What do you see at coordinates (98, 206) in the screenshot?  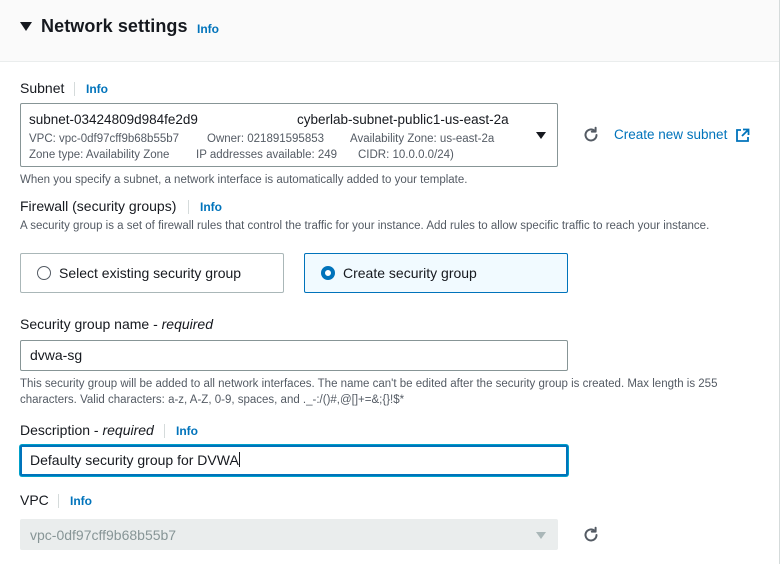 I see `firewall-label: Firewall (security groups)` at bounding box center [98, 206].